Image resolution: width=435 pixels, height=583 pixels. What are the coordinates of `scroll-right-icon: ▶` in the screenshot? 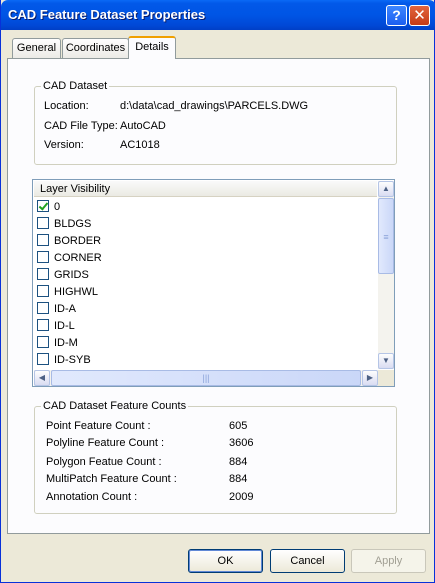 It's located at (370, 378).